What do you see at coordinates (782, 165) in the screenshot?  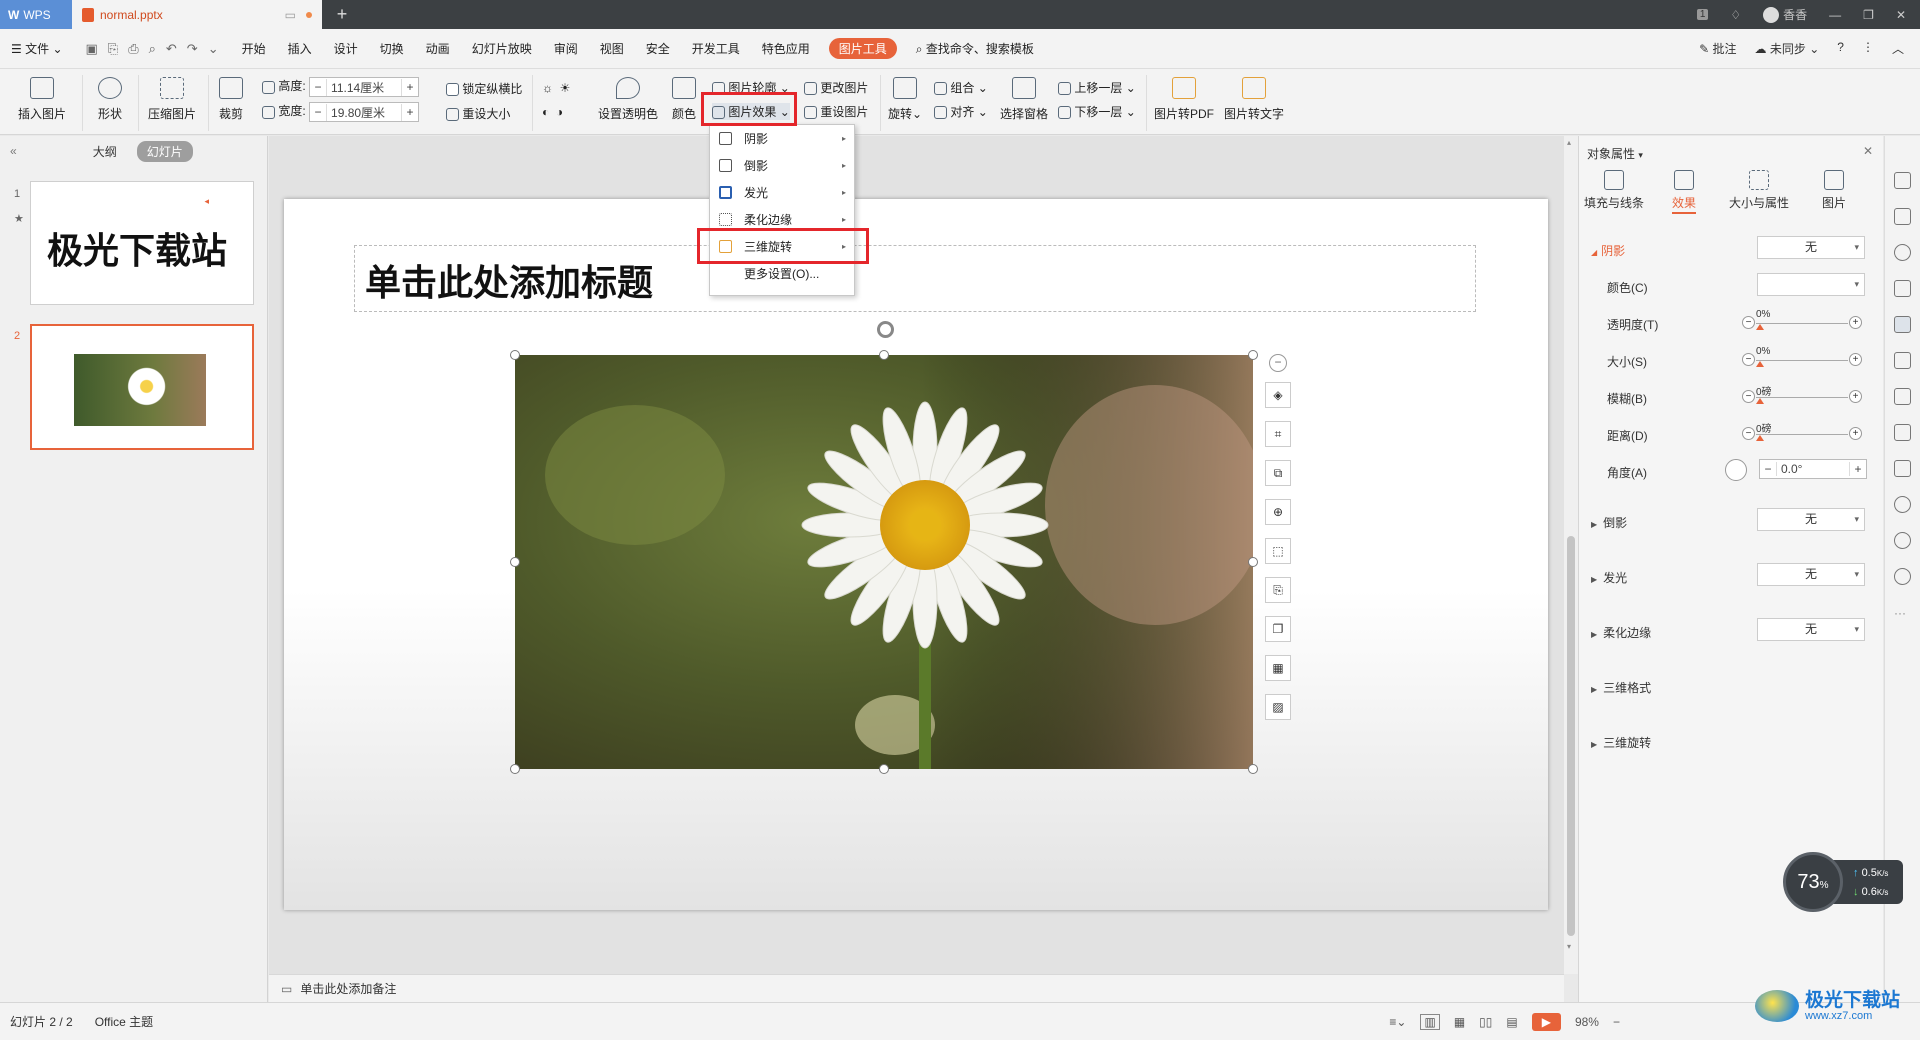 I see `menu-item-reflection: 倒影 ▸` at bounding box center [782, 165].